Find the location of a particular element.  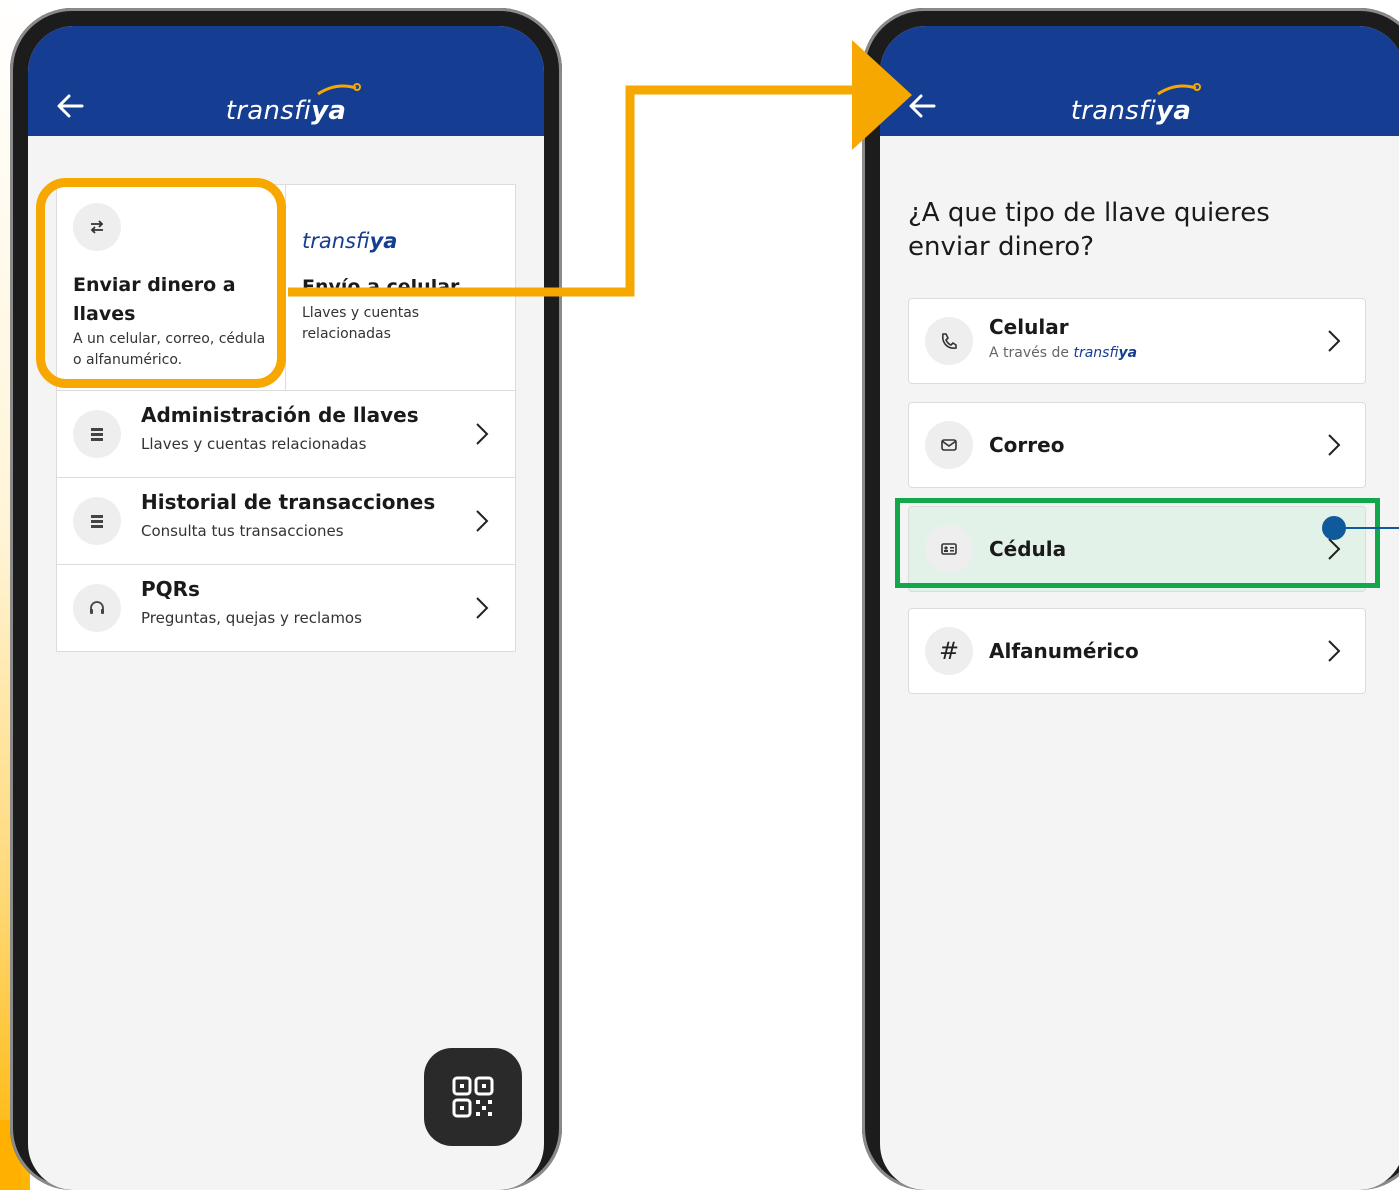

callout-line is located at coordinates (1372, 528).